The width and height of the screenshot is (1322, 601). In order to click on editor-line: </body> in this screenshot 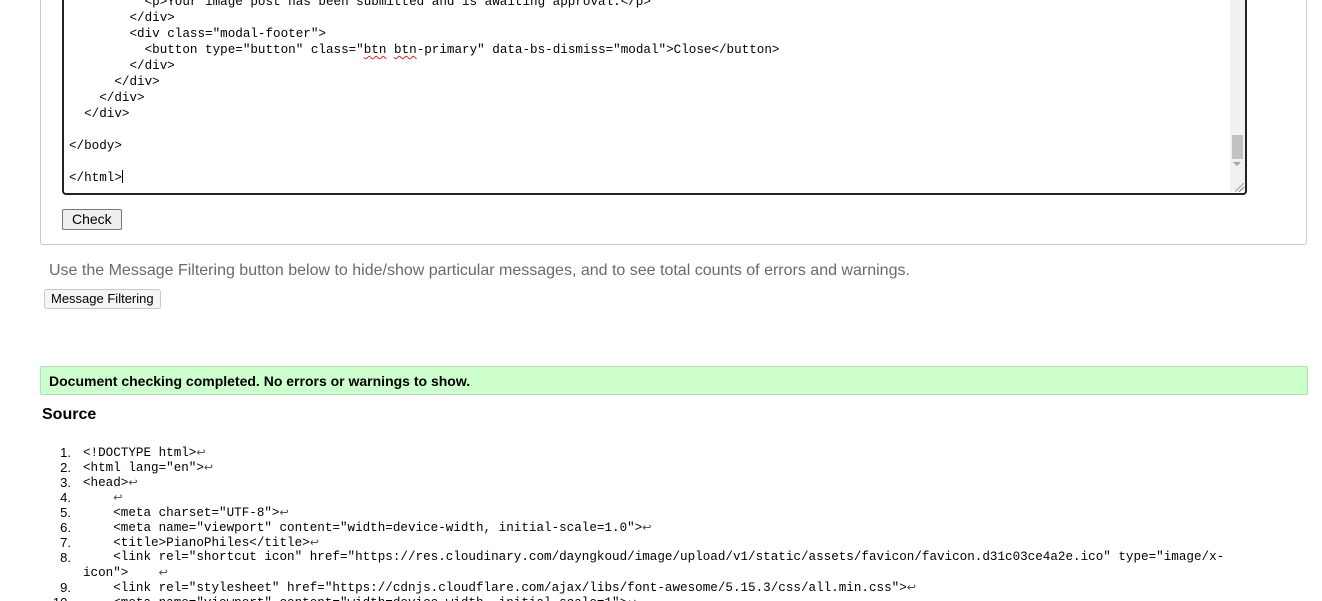, I will do `click(95, 146)`.